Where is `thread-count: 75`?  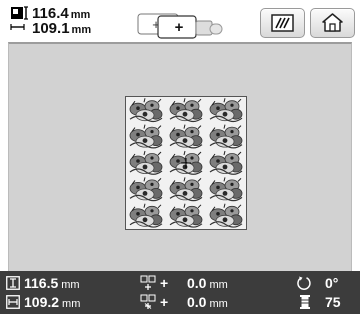 thread-count: 75 is located at coordinates (333, 302).